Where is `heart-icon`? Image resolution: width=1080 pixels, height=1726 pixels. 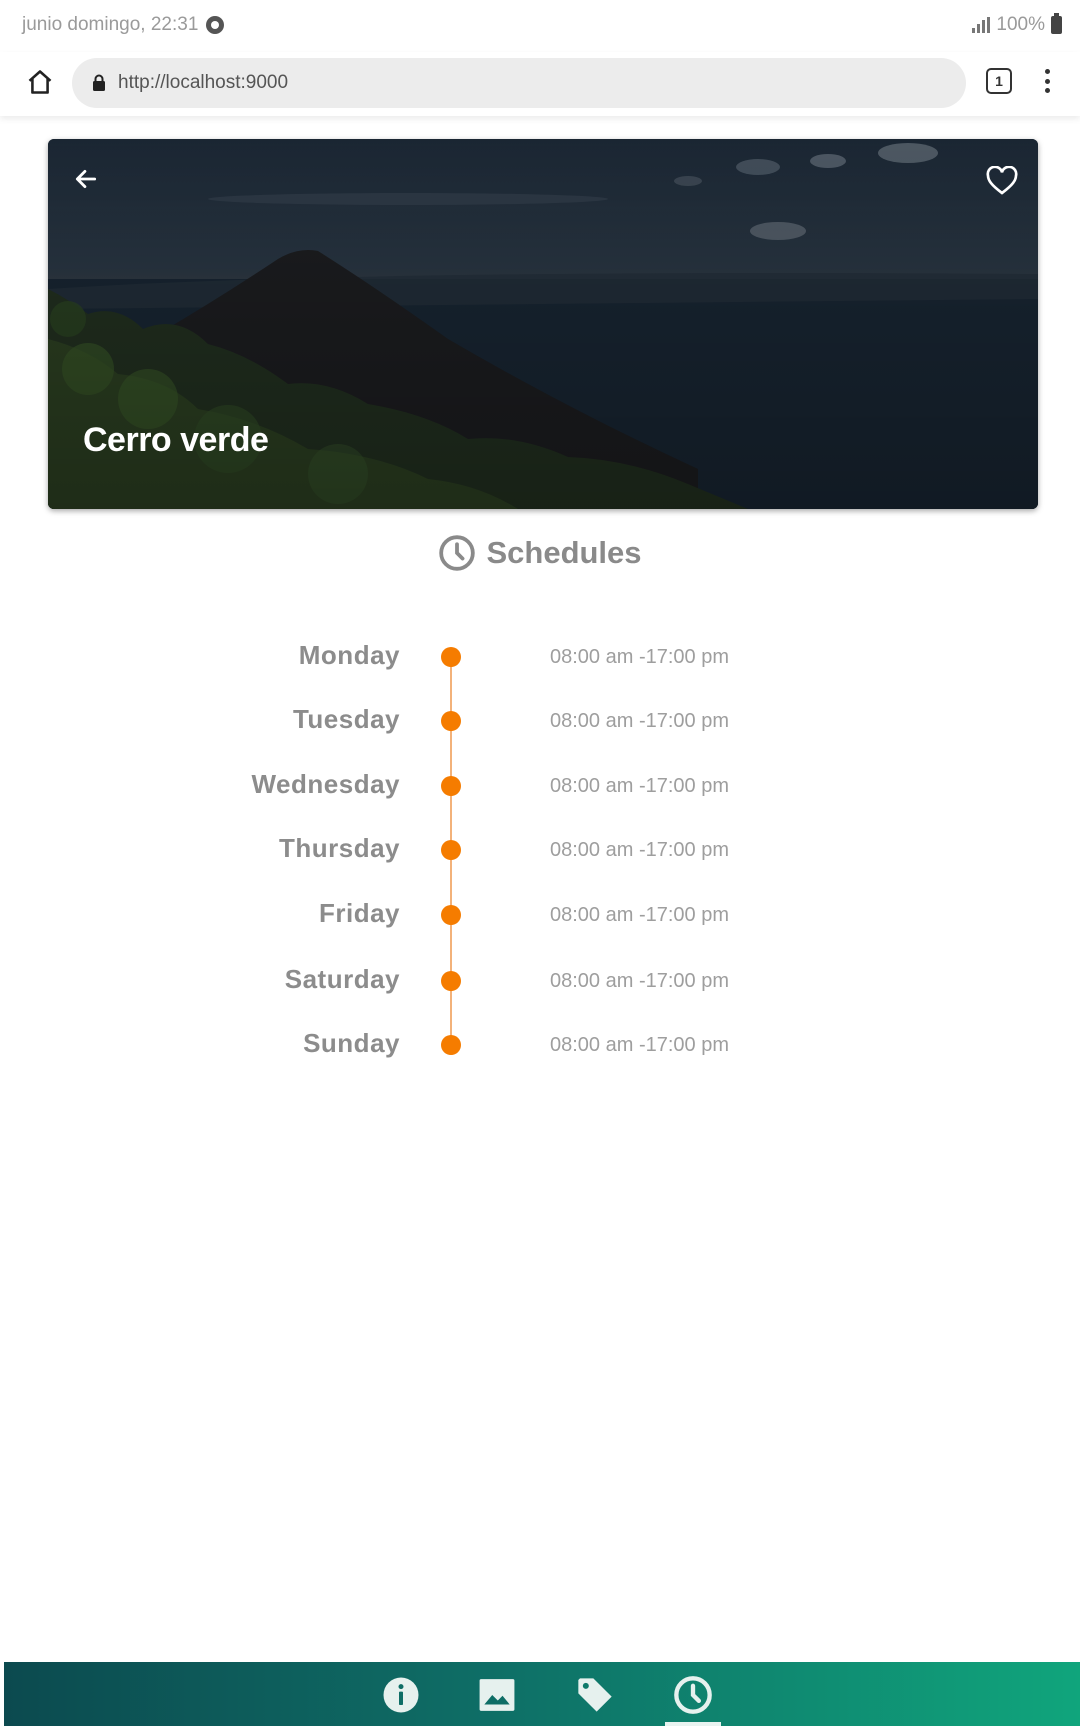 heart-icon is located at coordinates (1002, 180).